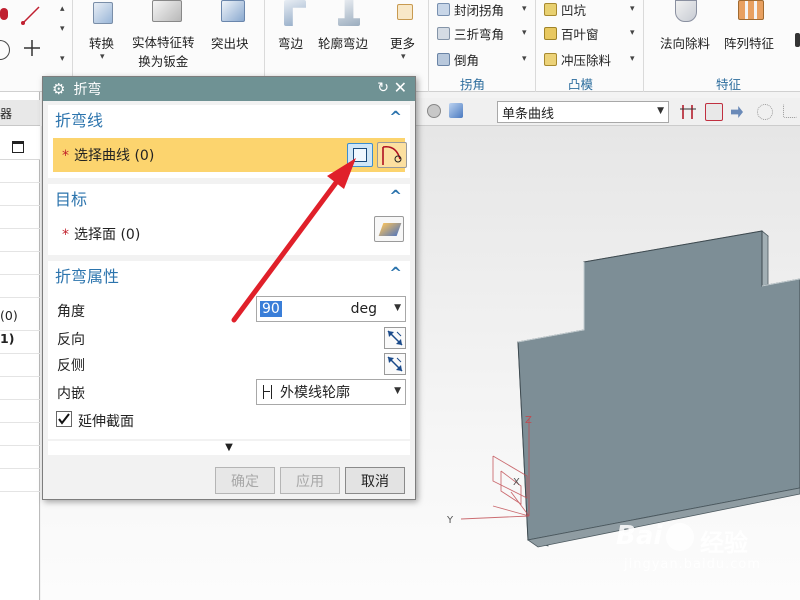  I want to click on bend-properties-header: 折弯属性, so click(87, 275).